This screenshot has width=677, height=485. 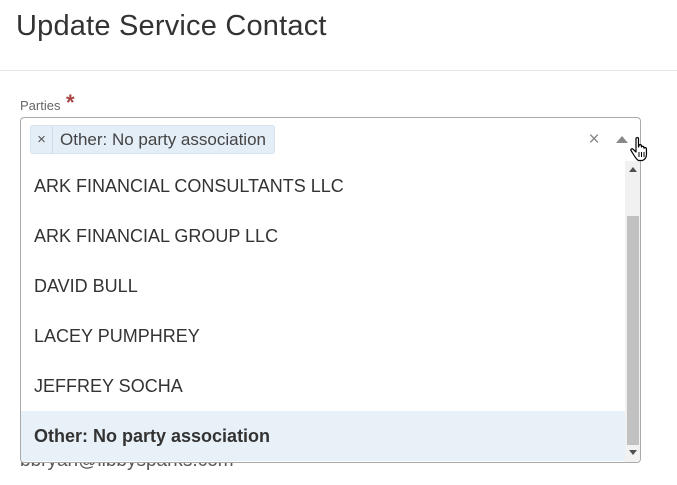 What do you see at coordinates (338, 70) in the screenshot?
I see `header-divider` at bounding box center [338, 70].